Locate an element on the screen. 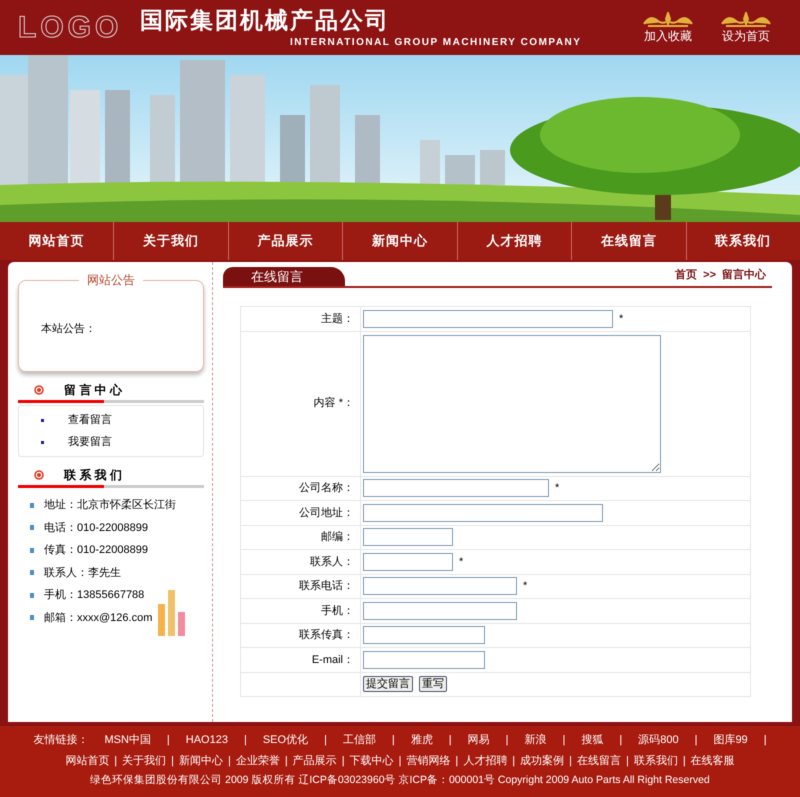 This screenshot has width=800, height=797. footer-link: 在线留言 is located at coordinates (599, 760).